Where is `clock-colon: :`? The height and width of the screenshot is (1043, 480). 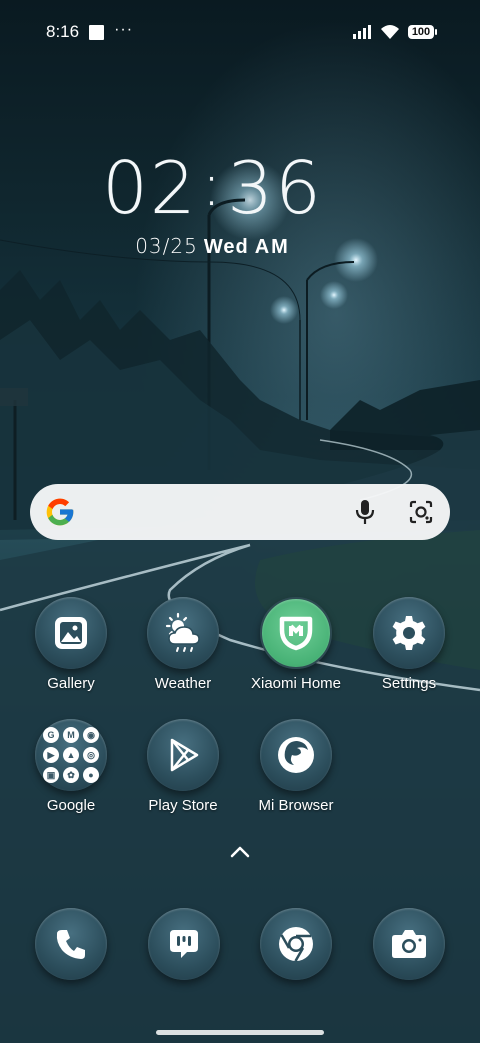 clock-colon: : is located at coordinates (212, 185).